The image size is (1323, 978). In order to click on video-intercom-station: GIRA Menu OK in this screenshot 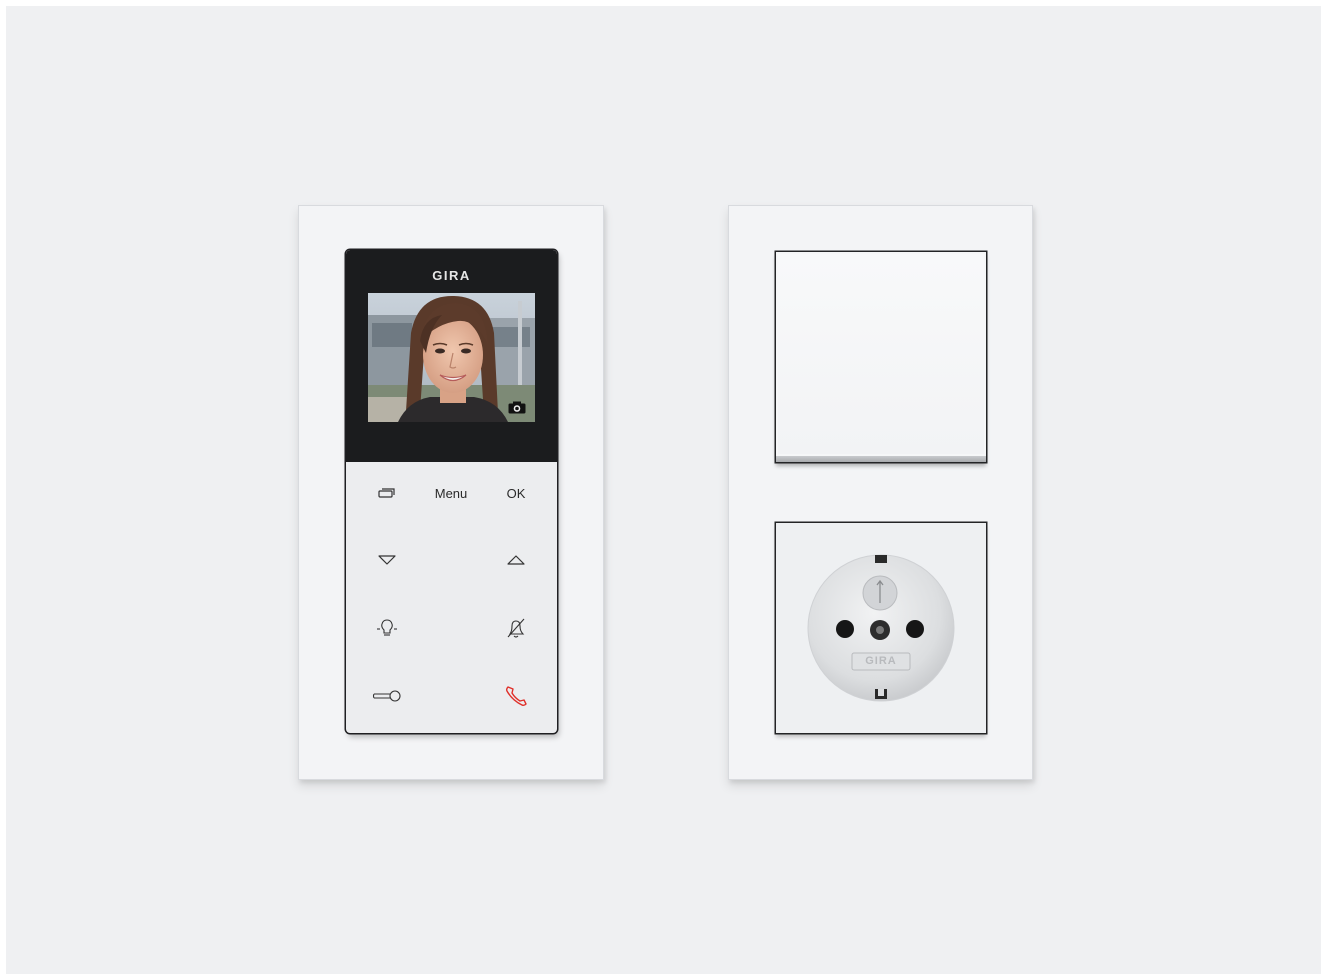, I will do `click(451, 491)`.